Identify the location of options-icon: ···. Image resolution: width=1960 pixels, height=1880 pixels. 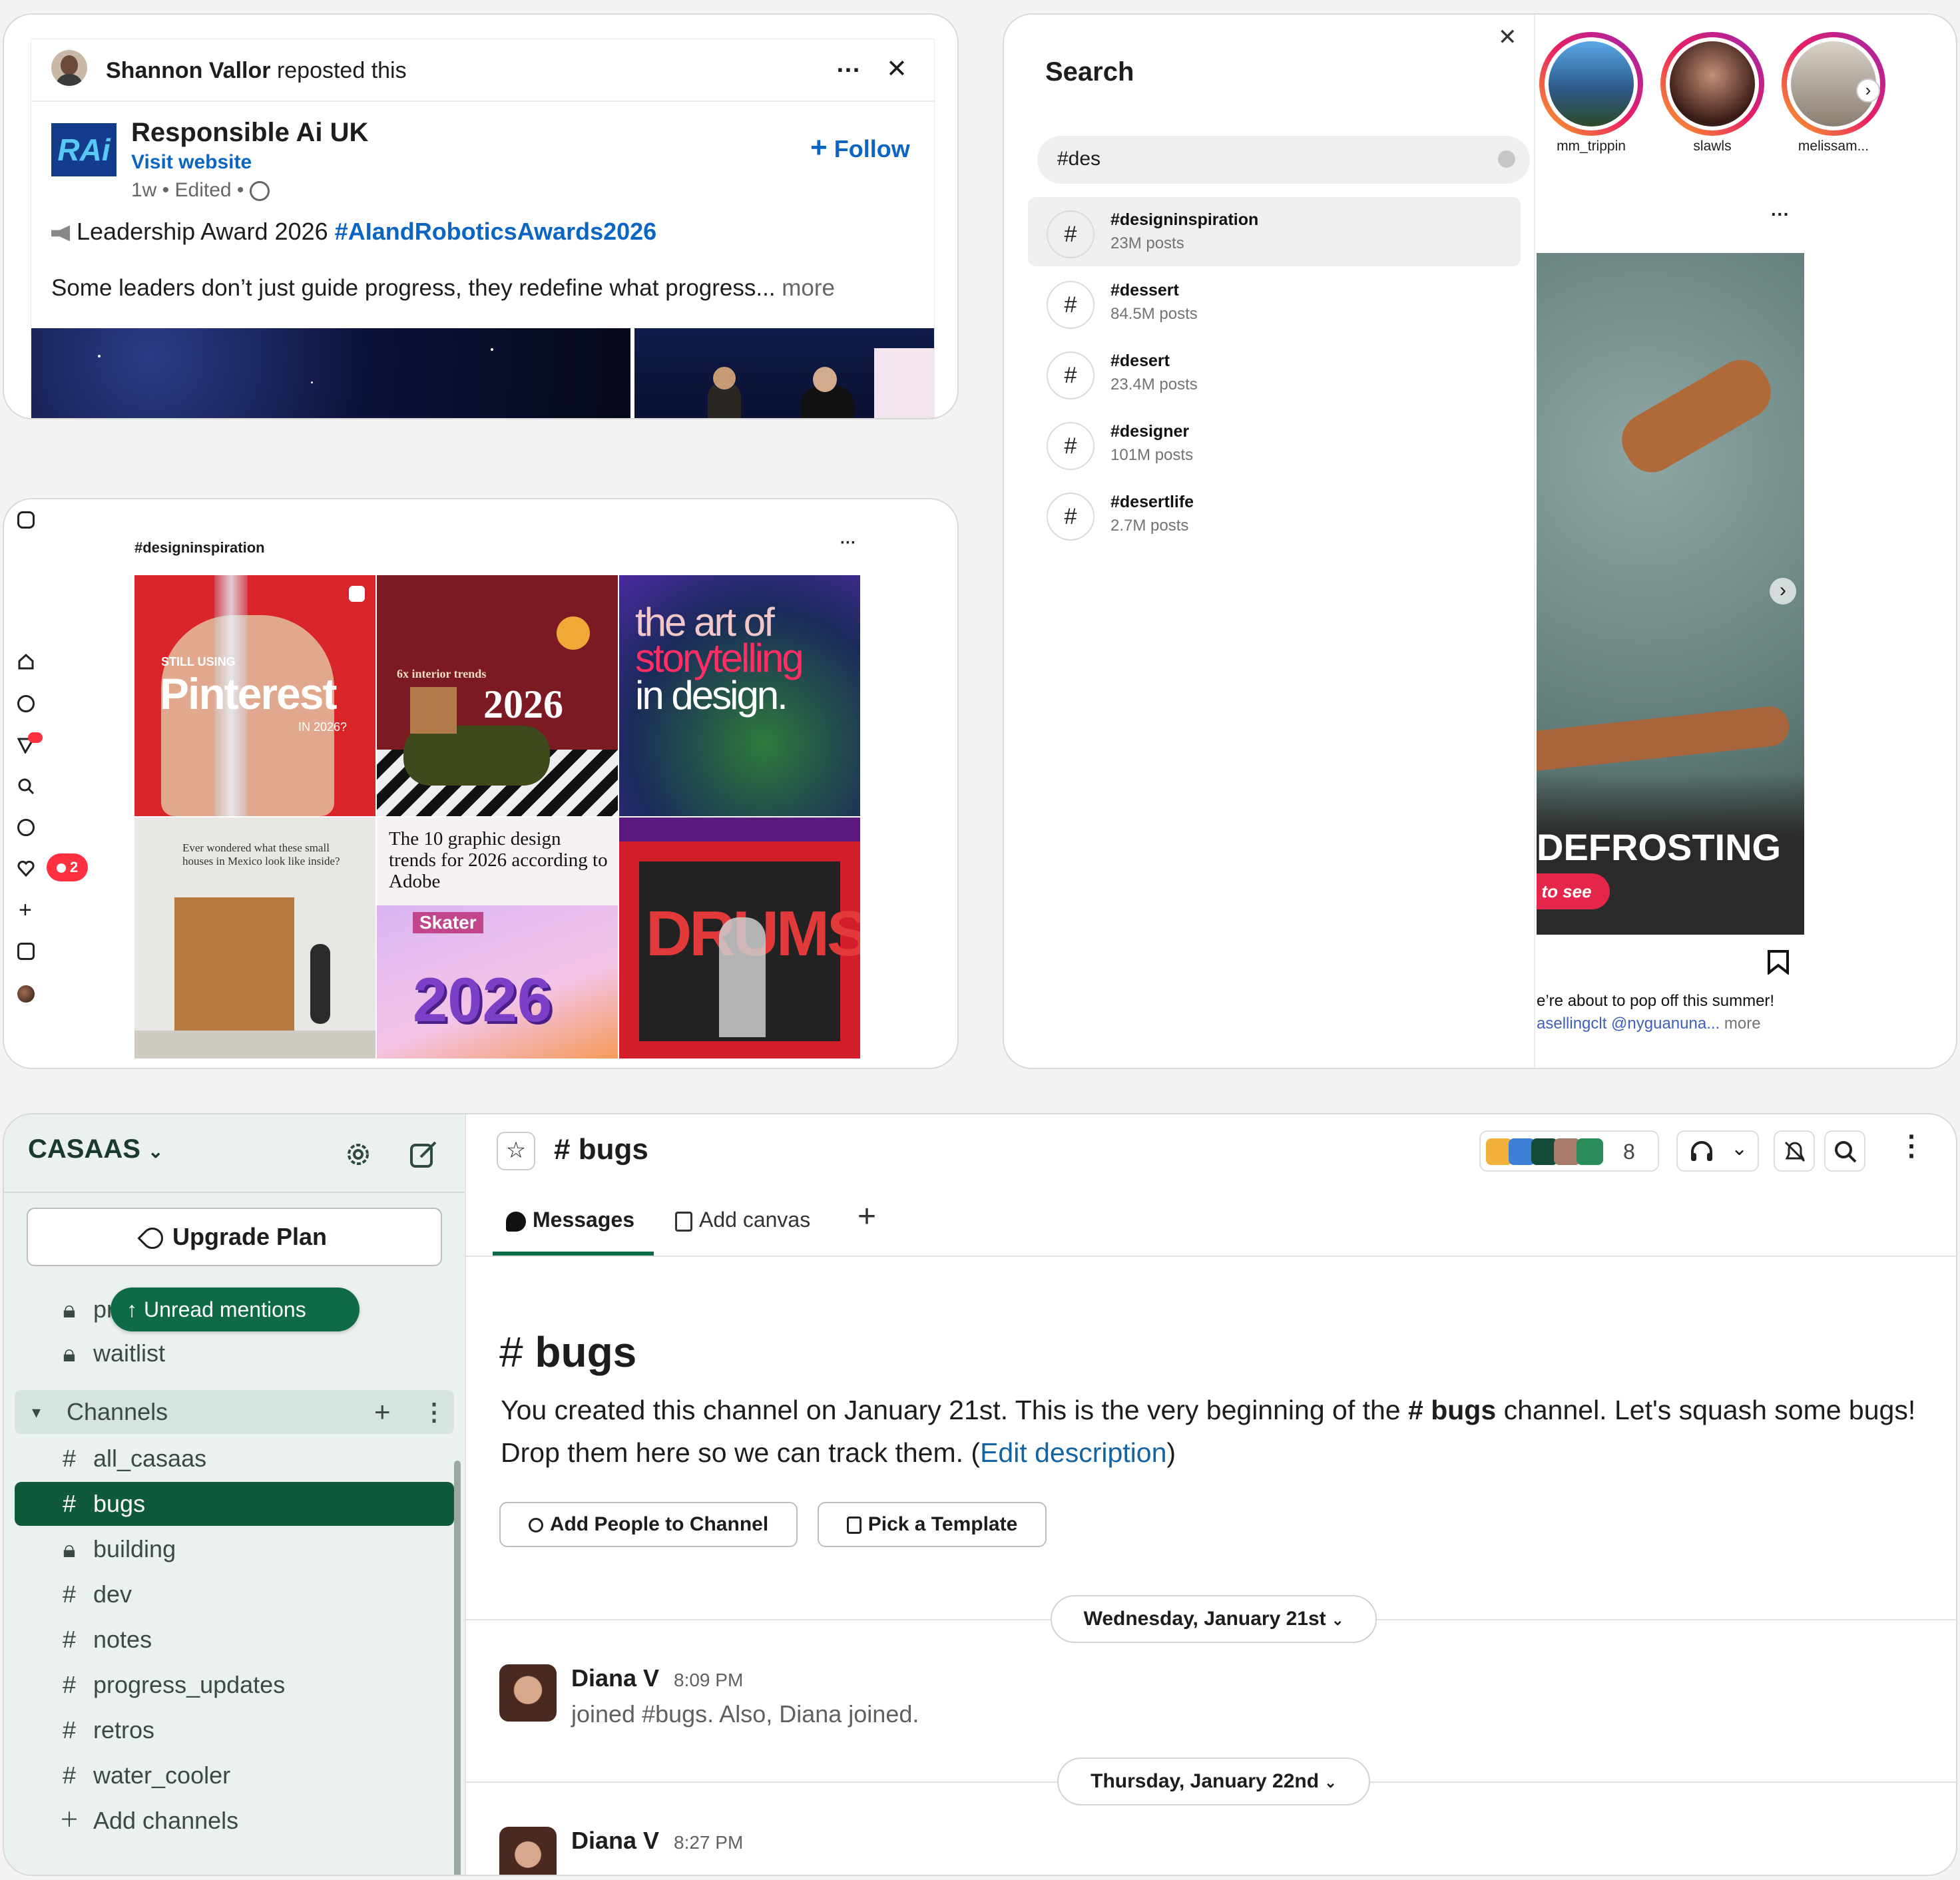
(848, 543).